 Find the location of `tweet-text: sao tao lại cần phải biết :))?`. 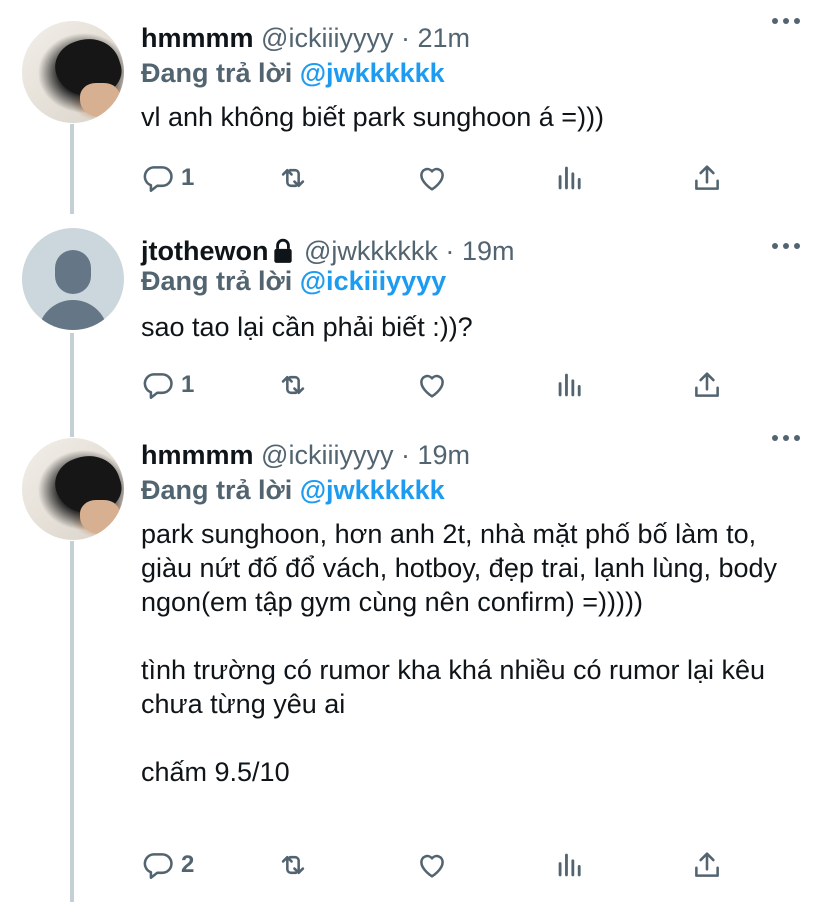

tweet-text: sao tao lại cần phải biết :))? is located at coordinates (471, 327).